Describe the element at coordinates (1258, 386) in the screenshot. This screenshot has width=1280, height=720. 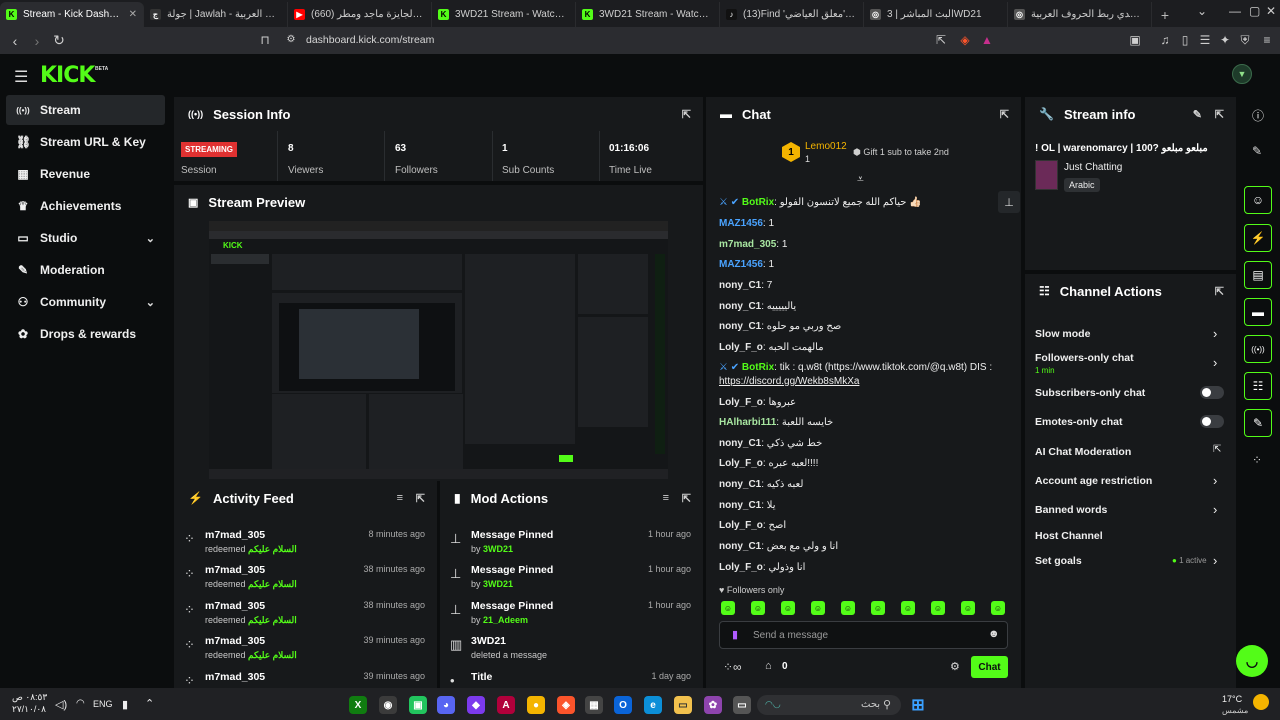
I see `rail-button-channel-actions: ☷` at that location.